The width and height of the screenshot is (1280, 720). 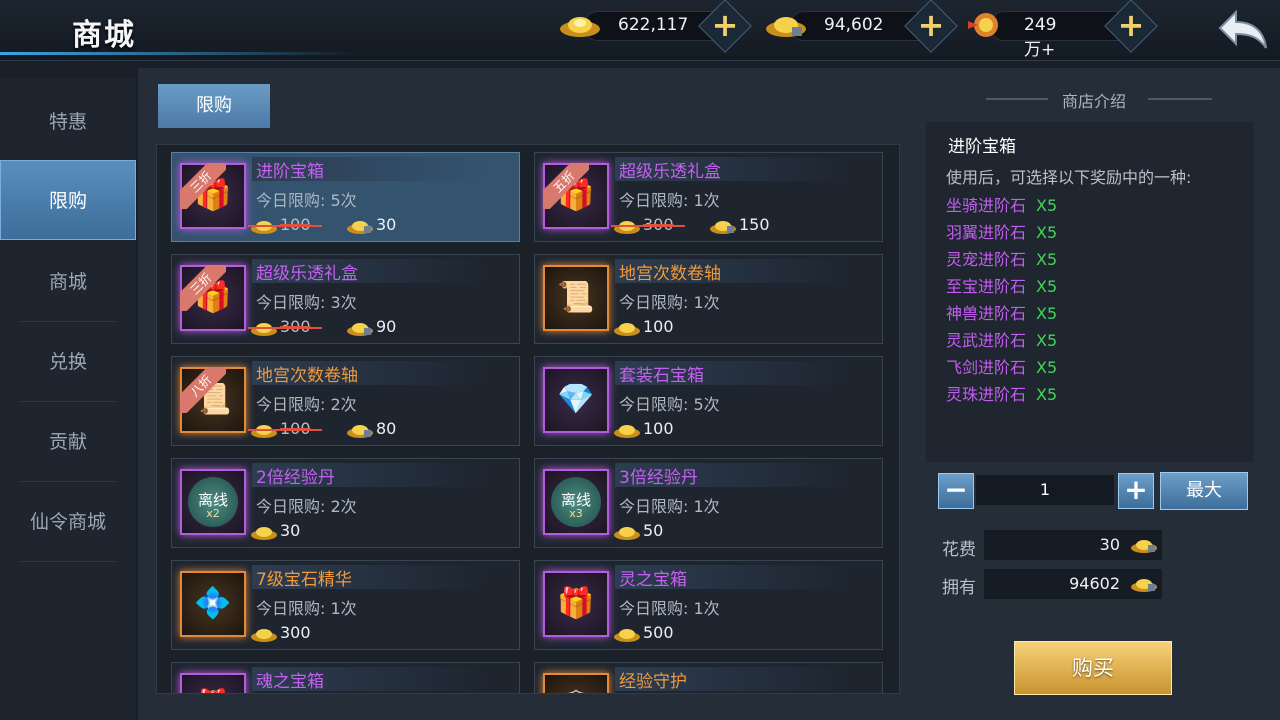 What do you see at coordinates (345, 197) in the screenshot?
I see `item-card: 🎁 三折 进阶宝箱 今日限购: 5次 100 30` at bounding box center [345, 197].